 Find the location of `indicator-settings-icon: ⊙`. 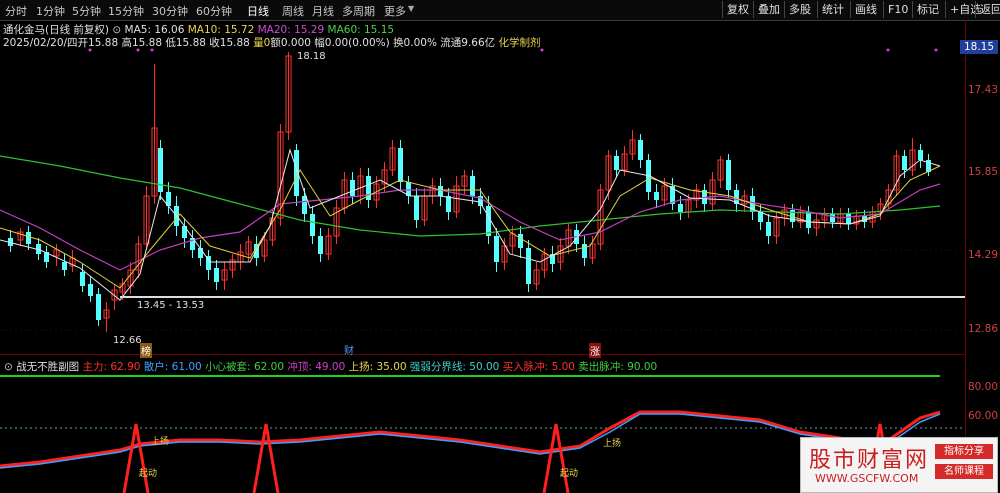

indicator-settings-icon: ⊙ is located at coordinates (8, 367).